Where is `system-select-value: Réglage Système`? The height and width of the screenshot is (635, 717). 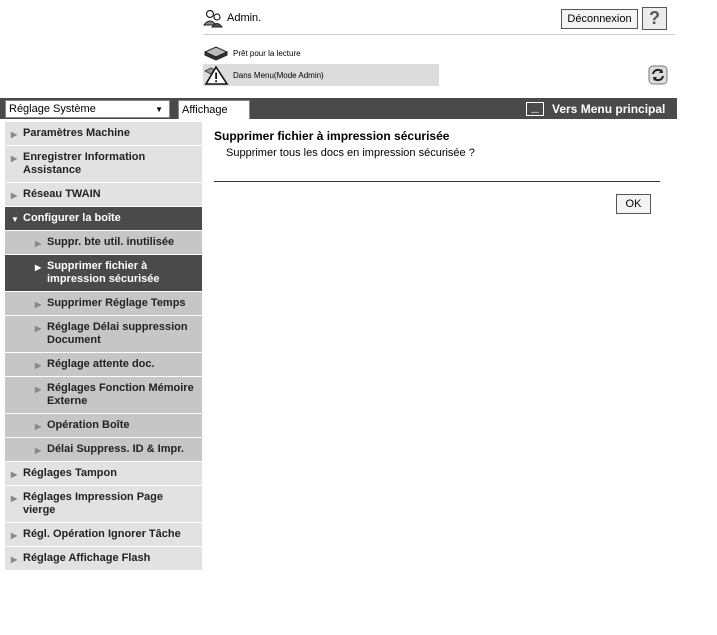
system-select-value: Réglage Système is located at coordinates (52, 109).